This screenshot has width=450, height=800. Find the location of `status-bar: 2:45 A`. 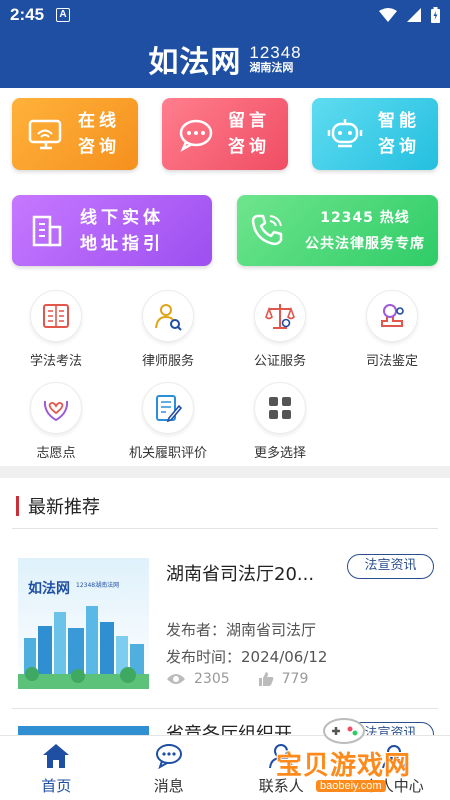

status-bar: 2:45 A is located at coordinates (225, 15).